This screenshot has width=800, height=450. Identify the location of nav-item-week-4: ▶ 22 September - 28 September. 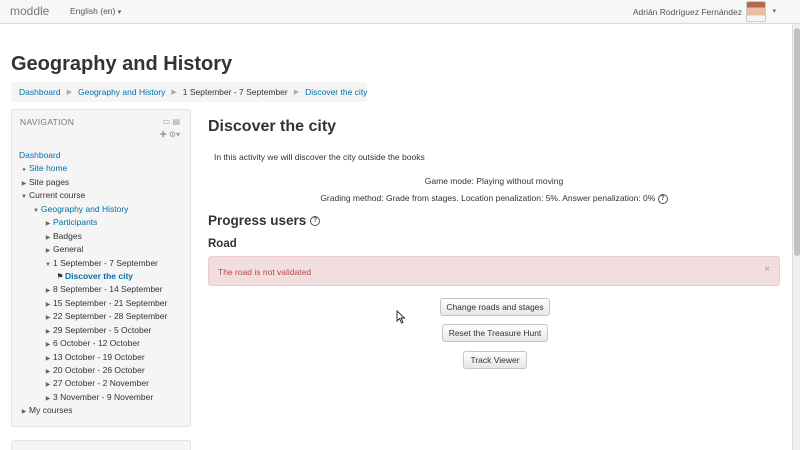
(104, 316).